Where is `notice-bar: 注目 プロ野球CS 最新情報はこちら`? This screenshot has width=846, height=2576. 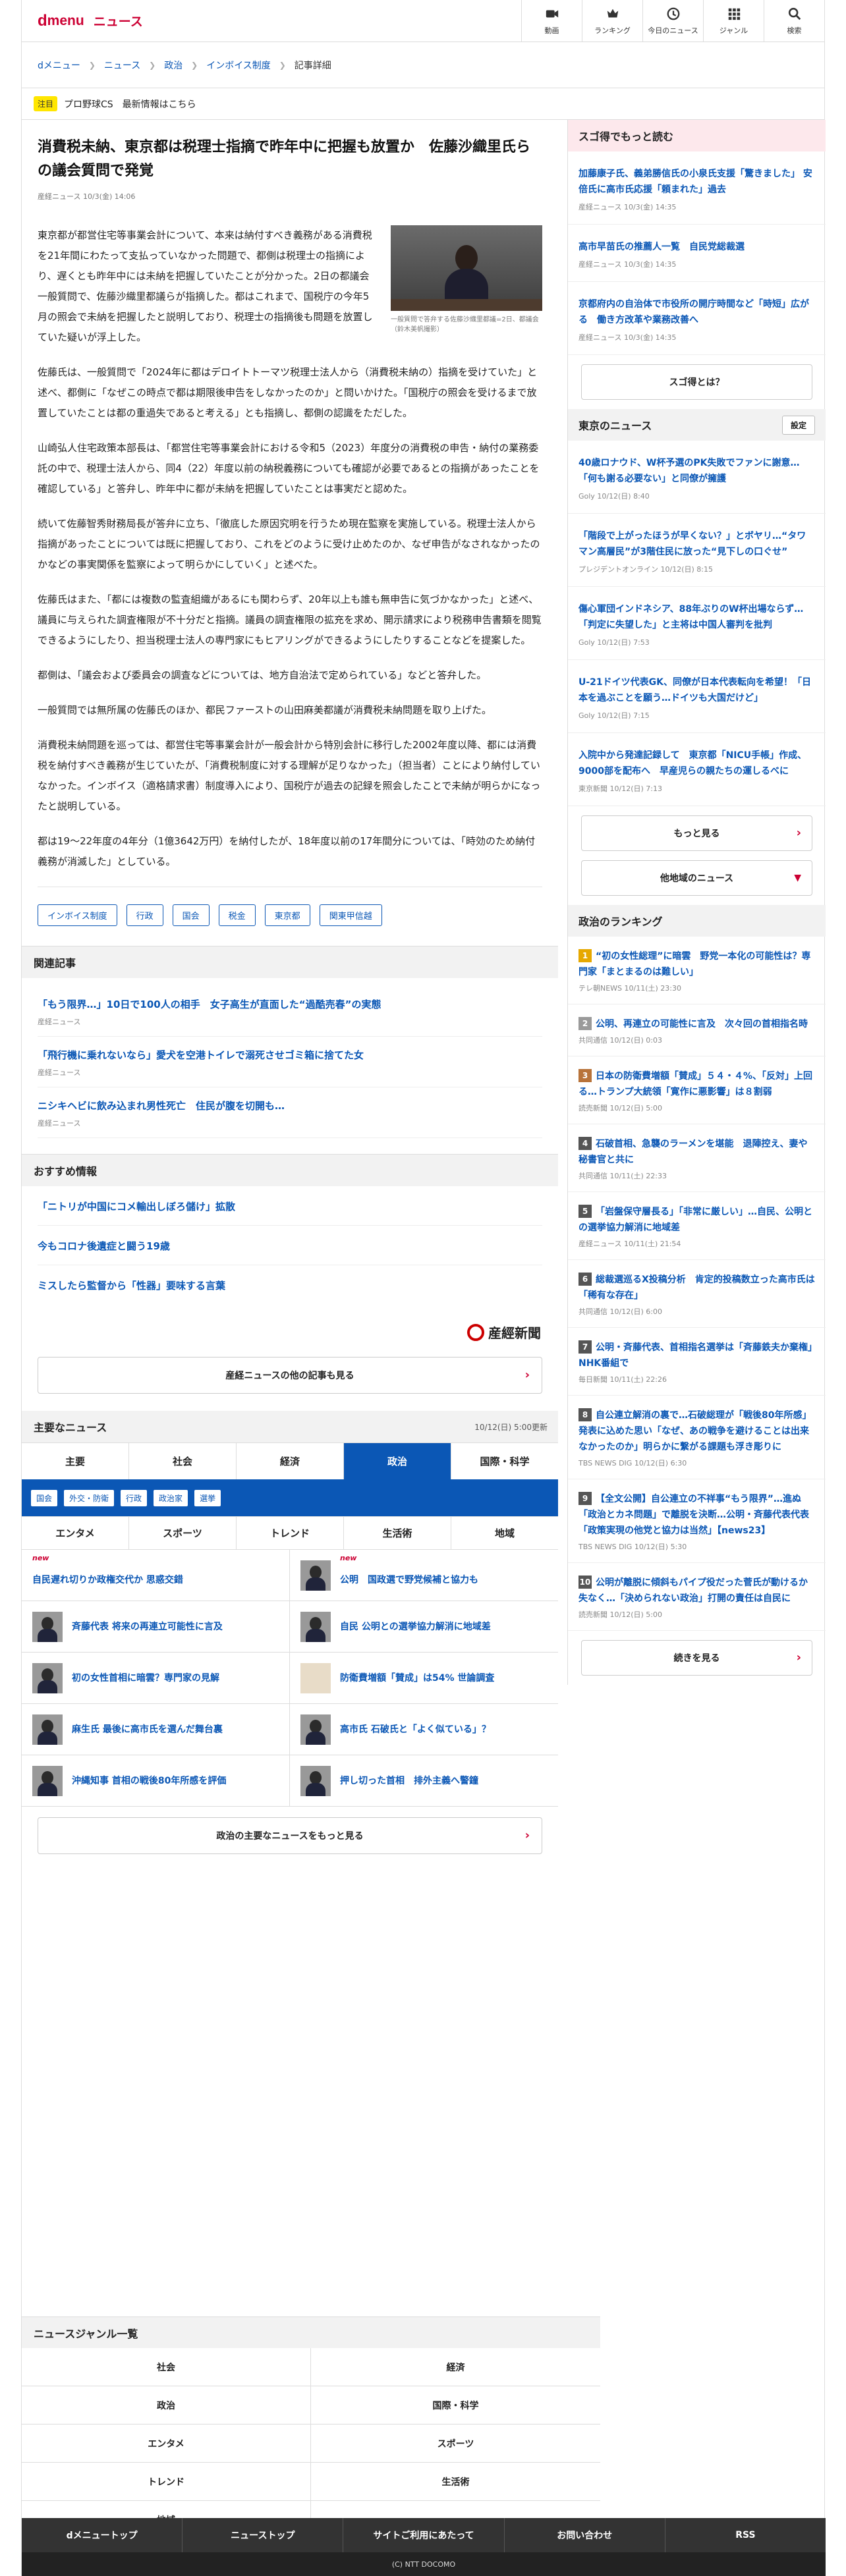 notice-bar: 注目 プロ野球CS 最新情報はこちら is located at coordinates (423, 104).